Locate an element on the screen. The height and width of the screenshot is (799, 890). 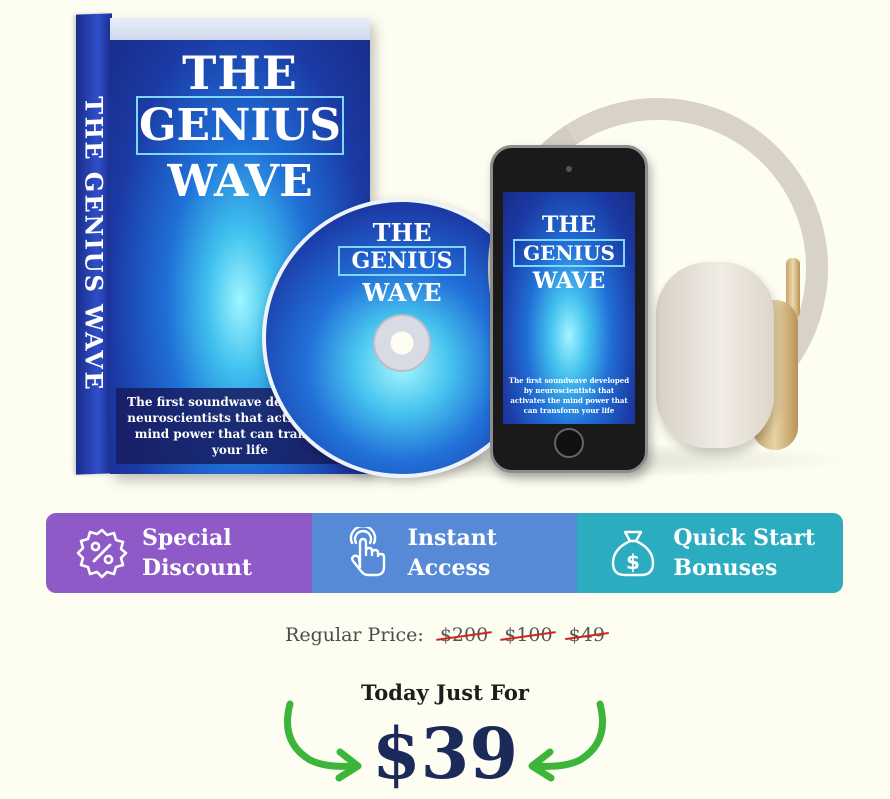
old-price: $200 is located at coordinates (464, 635).